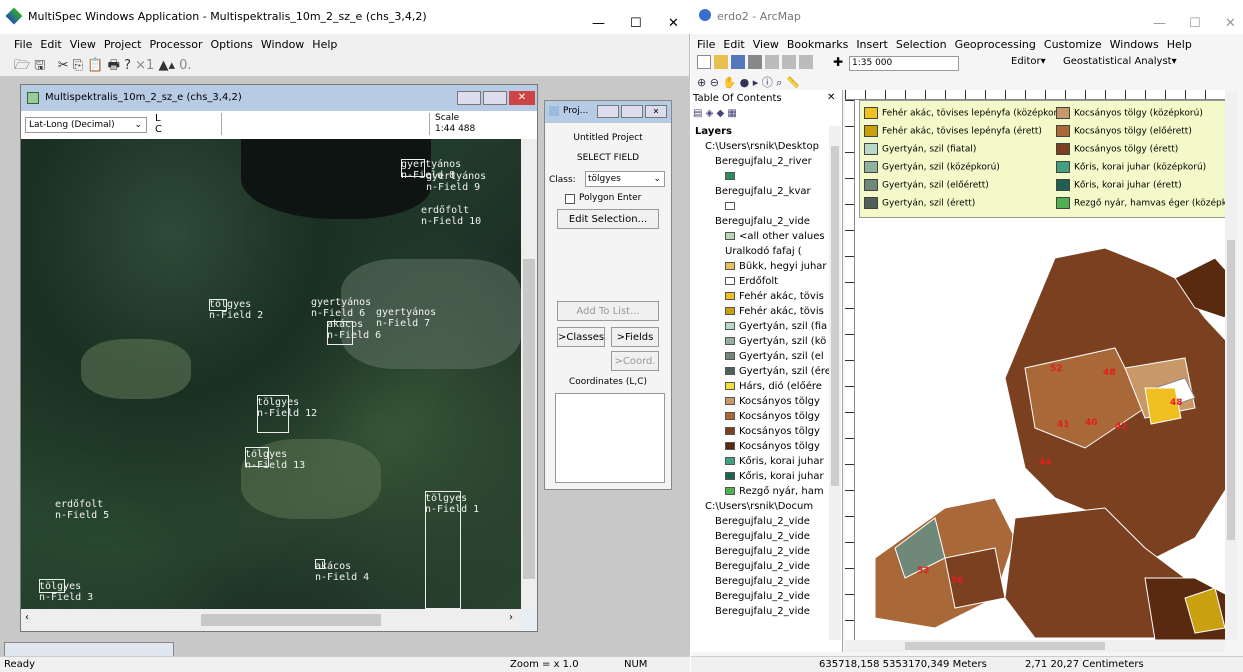 This screenshot has height=672, width=1243. Describe the element at coordinates (123, 44) in the screenshot. I see `menu-project: Project` at that location.